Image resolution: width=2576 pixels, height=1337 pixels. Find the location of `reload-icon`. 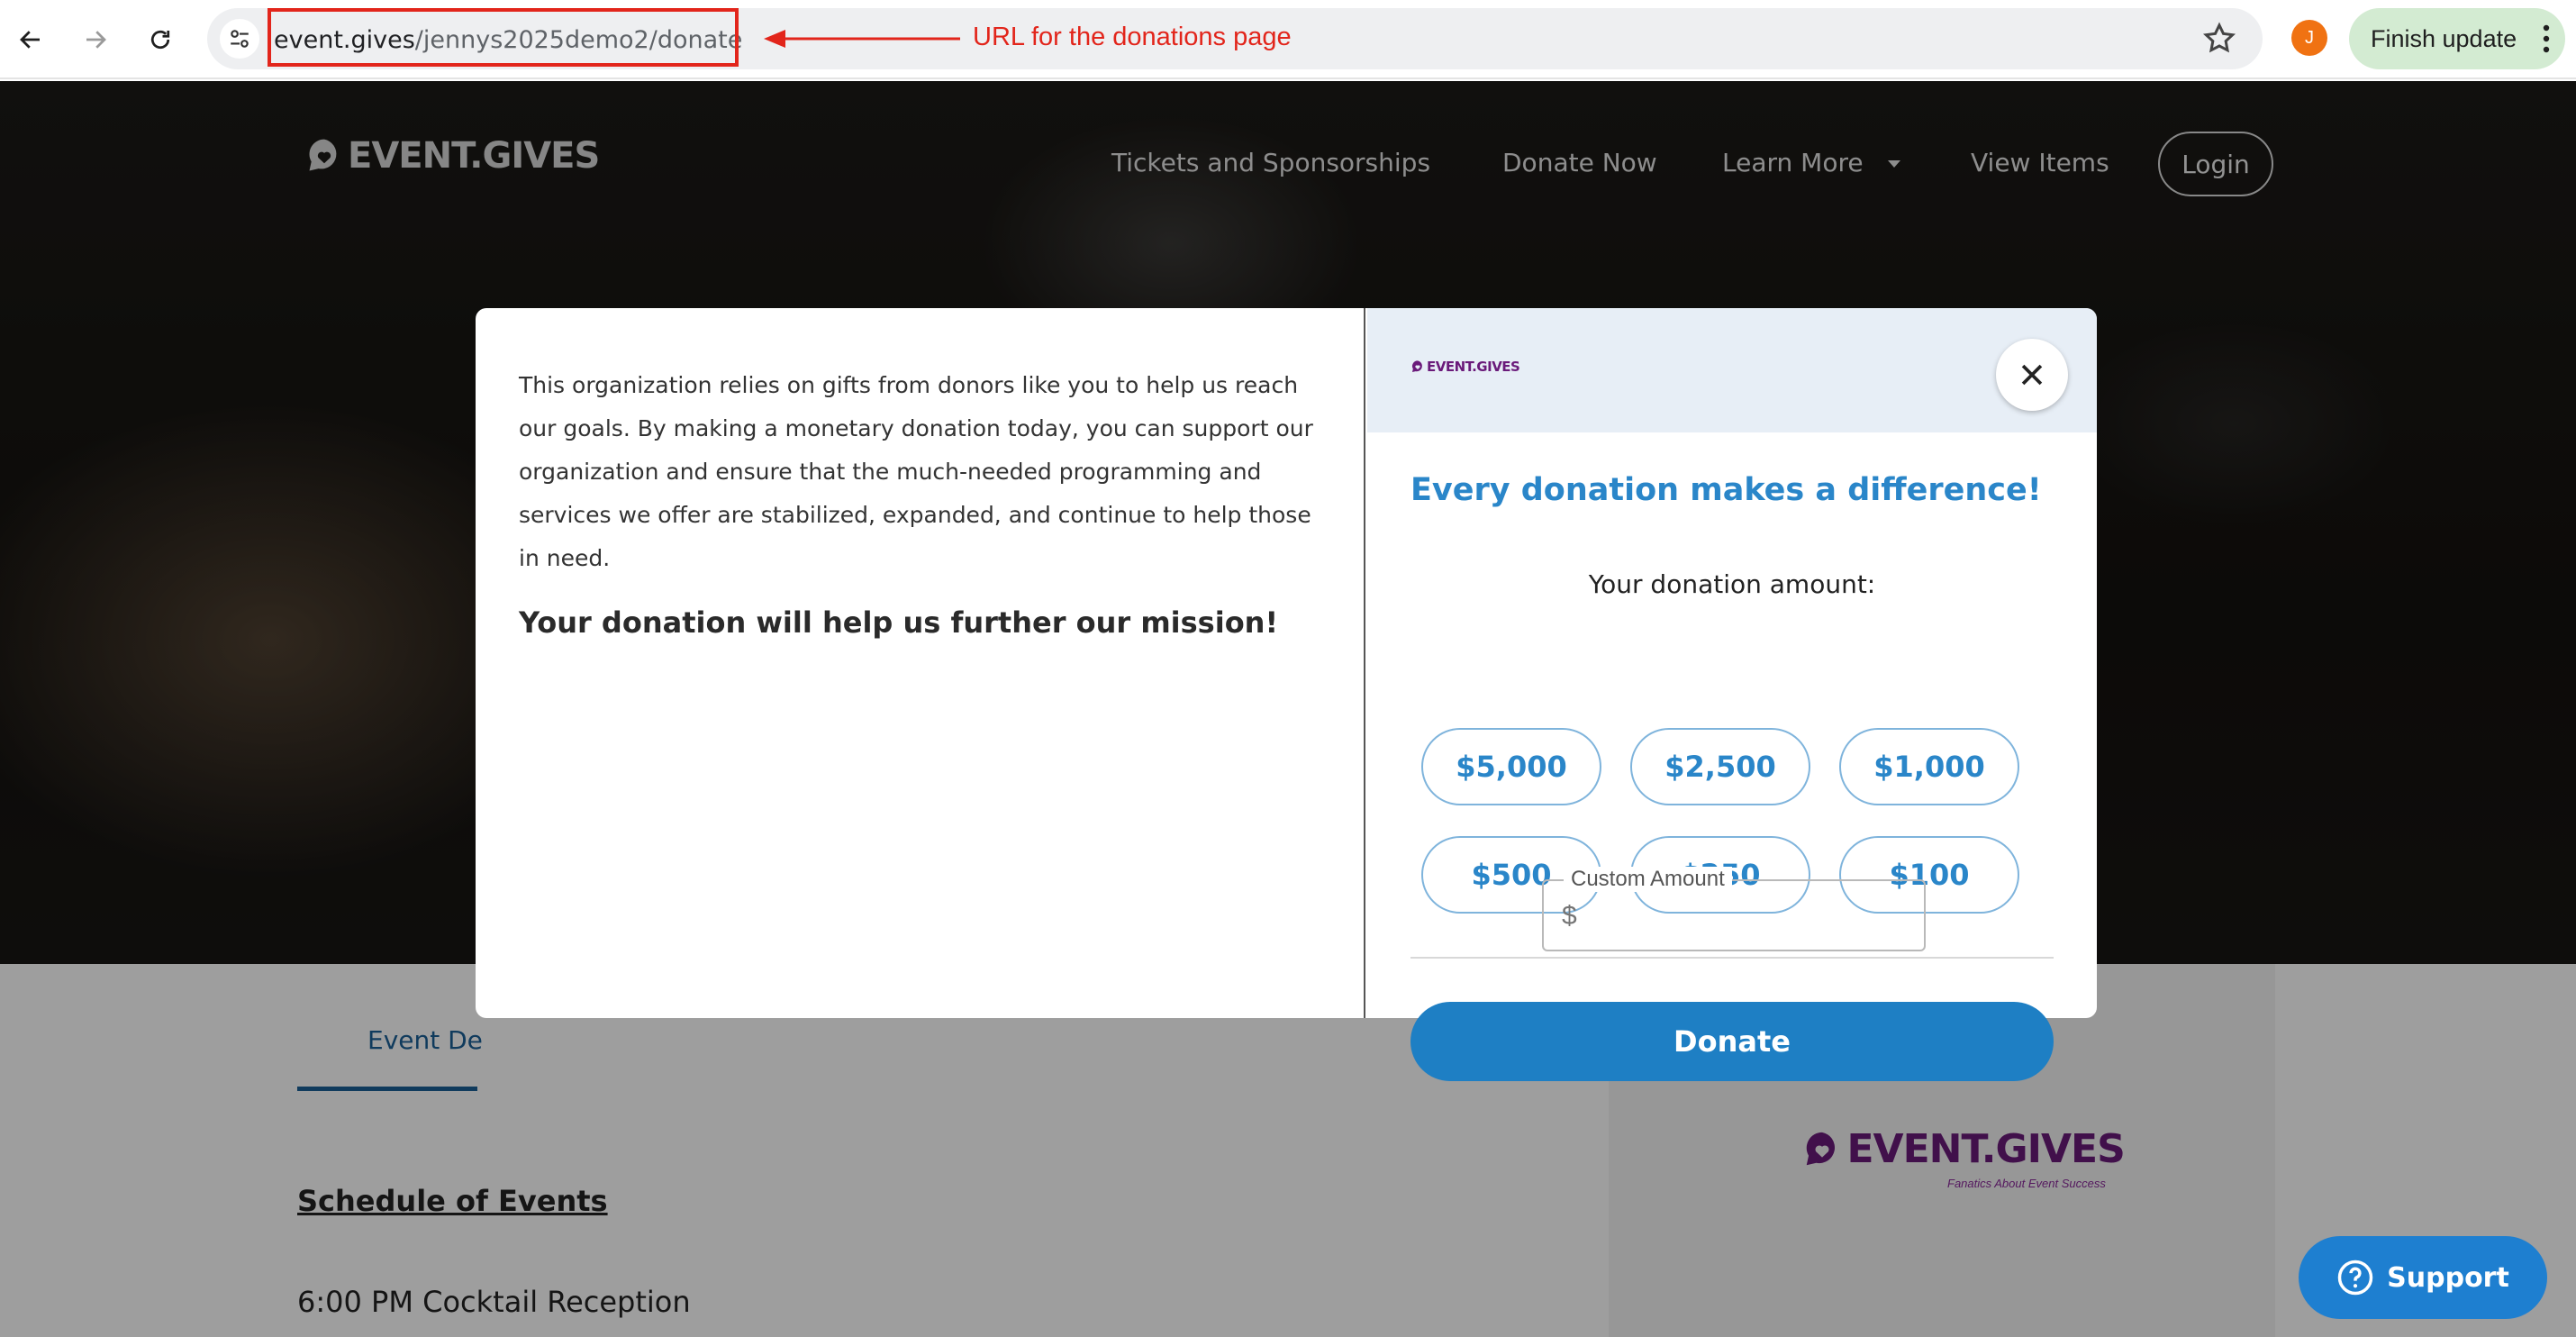

reload-icon is located at coordinates (160, 40).